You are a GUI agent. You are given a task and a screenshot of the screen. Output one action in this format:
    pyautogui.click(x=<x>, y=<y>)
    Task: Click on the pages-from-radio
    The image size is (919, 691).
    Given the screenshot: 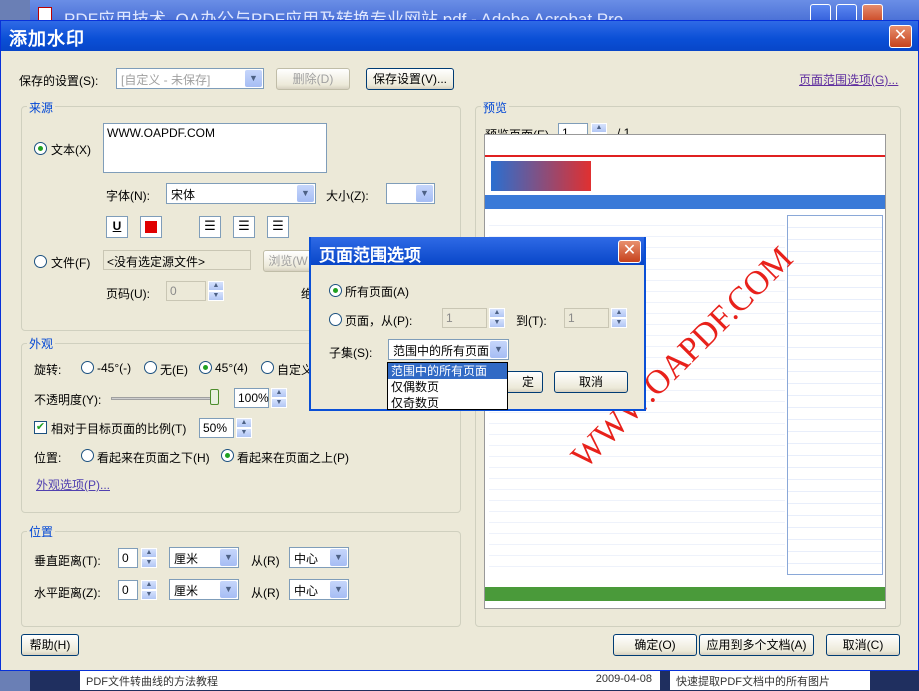 What is the action you would take?
    pyautogui.click(x=335, y=319)
    